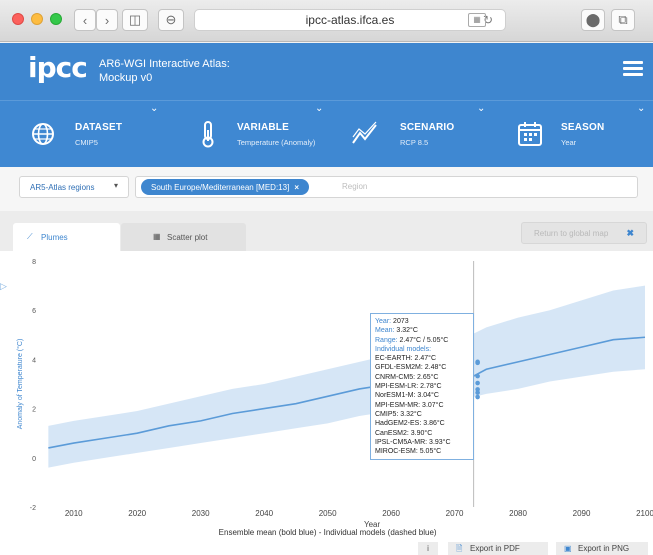 The width and height of the screenshot is (653, 555). I want to click on tab-scatter-label: Scatter plot, so click(187, 237).